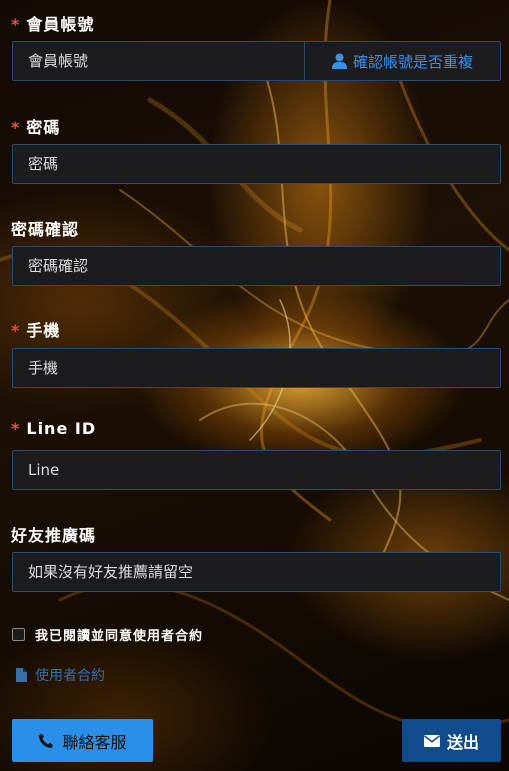  I want to click on terms-link: 使用者合約, so click(60, 675).